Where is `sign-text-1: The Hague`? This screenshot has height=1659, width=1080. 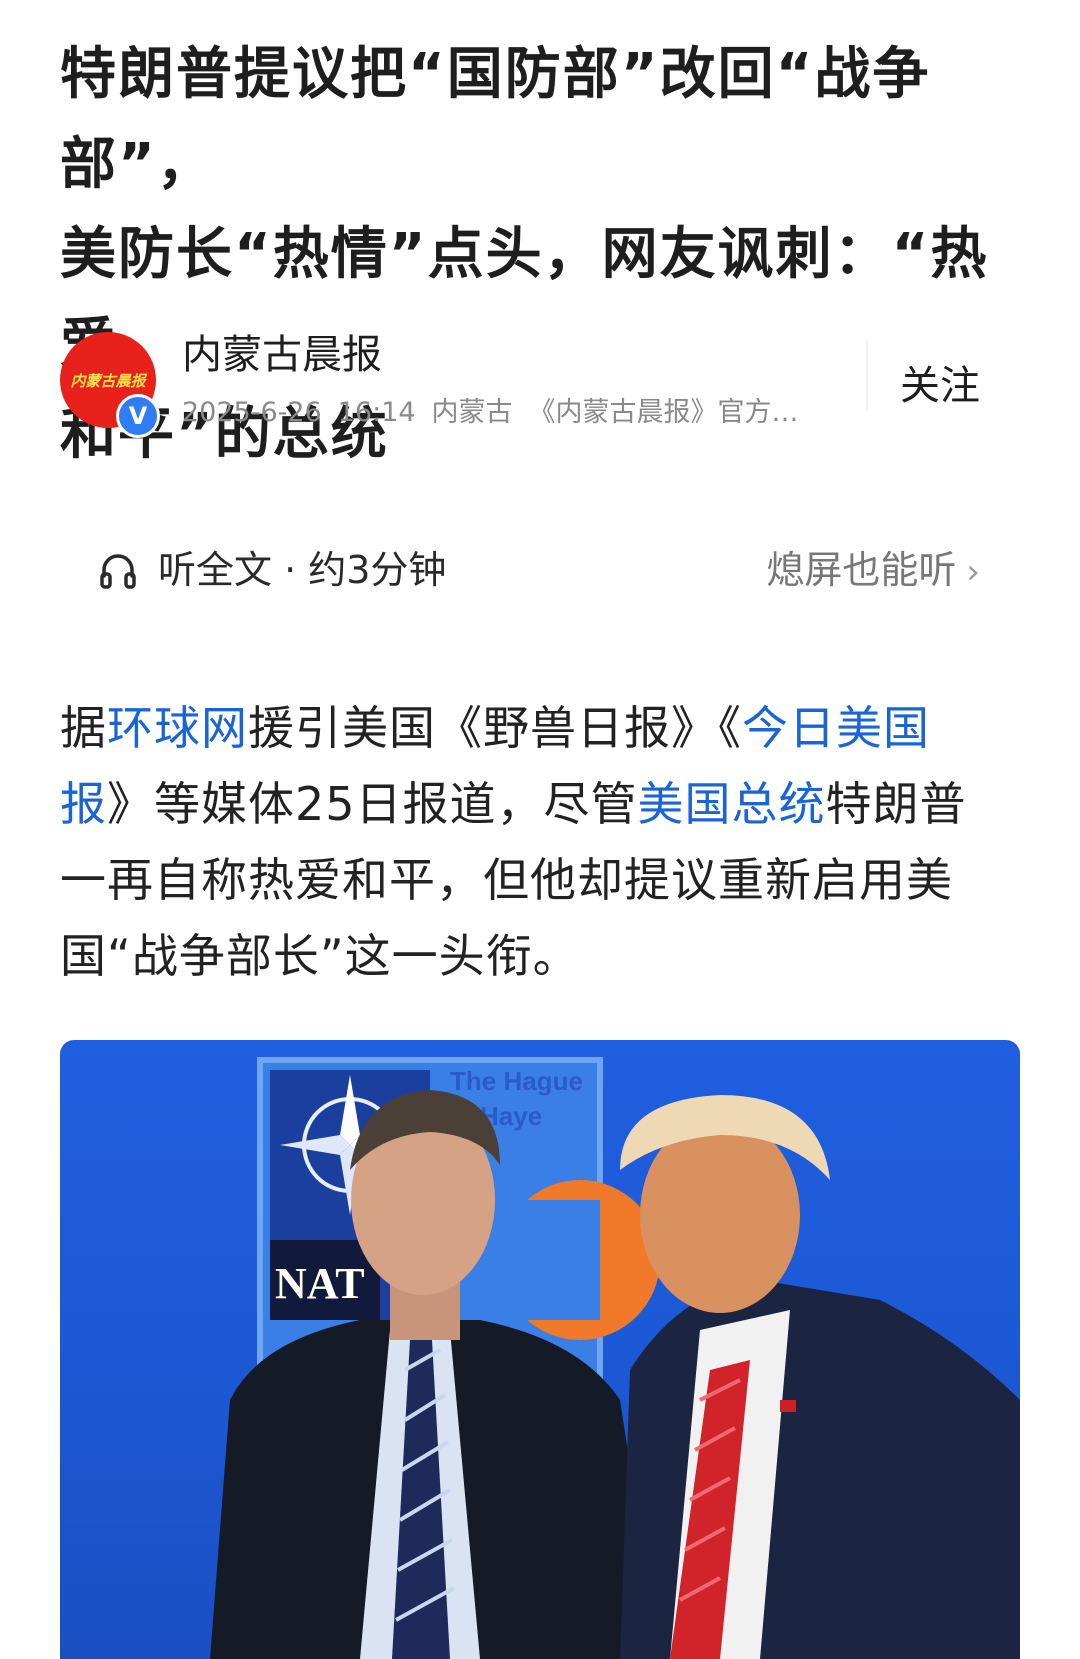
sign-text-1: The Hague is located at coordinates (516, 1081).